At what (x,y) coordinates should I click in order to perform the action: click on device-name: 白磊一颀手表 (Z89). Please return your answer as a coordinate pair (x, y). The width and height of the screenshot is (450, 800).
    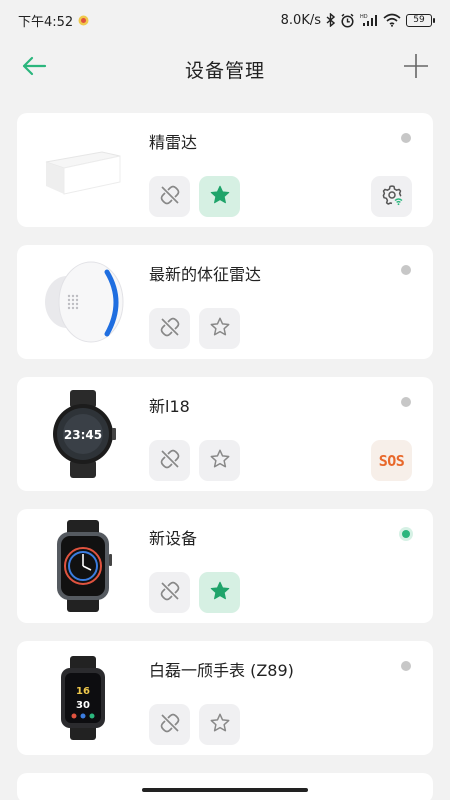
    Looking at the image, I should click on (221, 670).